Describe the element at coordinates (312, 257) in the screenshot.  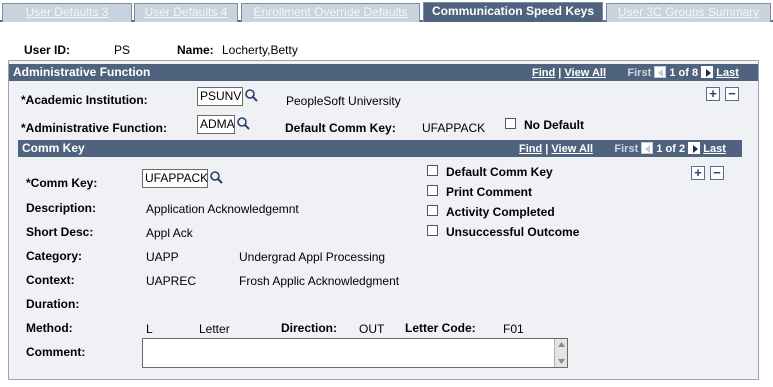
I see `category-description: Undergrad Appl Processing` at that location.